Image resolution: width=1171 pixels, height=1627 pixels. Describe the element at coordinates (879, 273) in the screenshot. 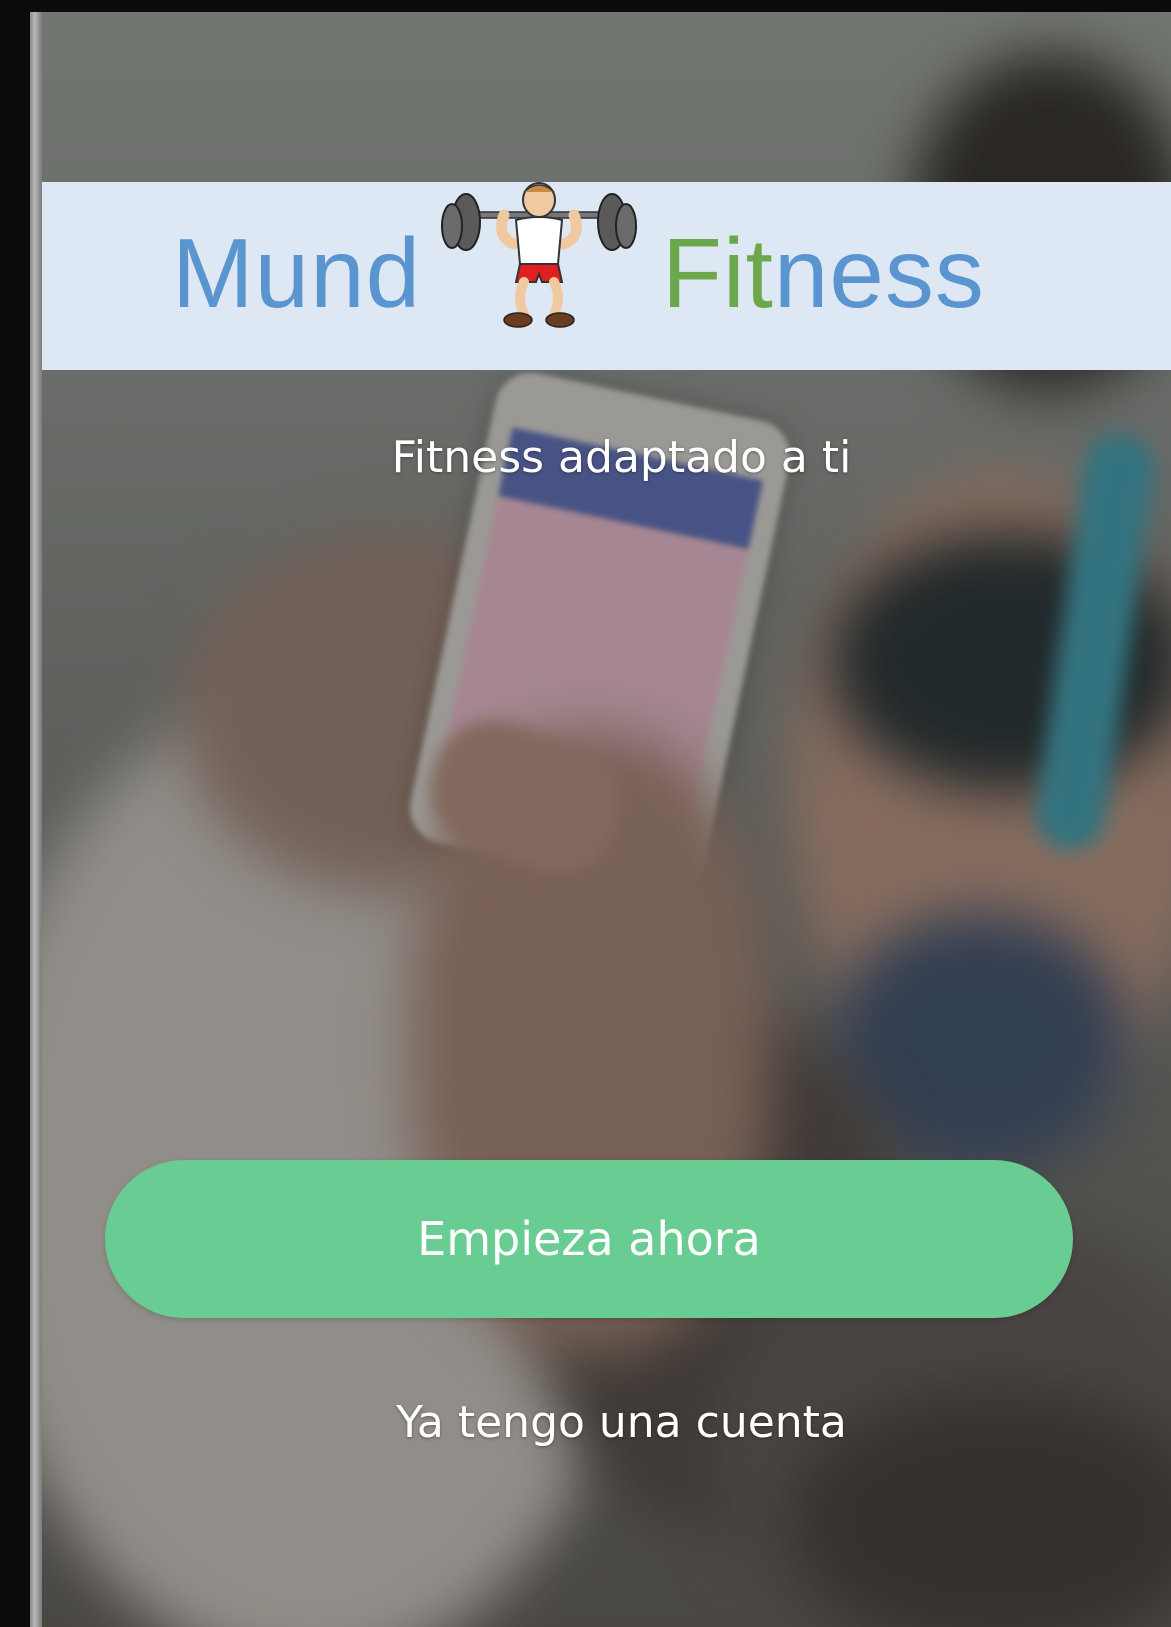

I see `logo-fitness-text-blue: ness` at that location.